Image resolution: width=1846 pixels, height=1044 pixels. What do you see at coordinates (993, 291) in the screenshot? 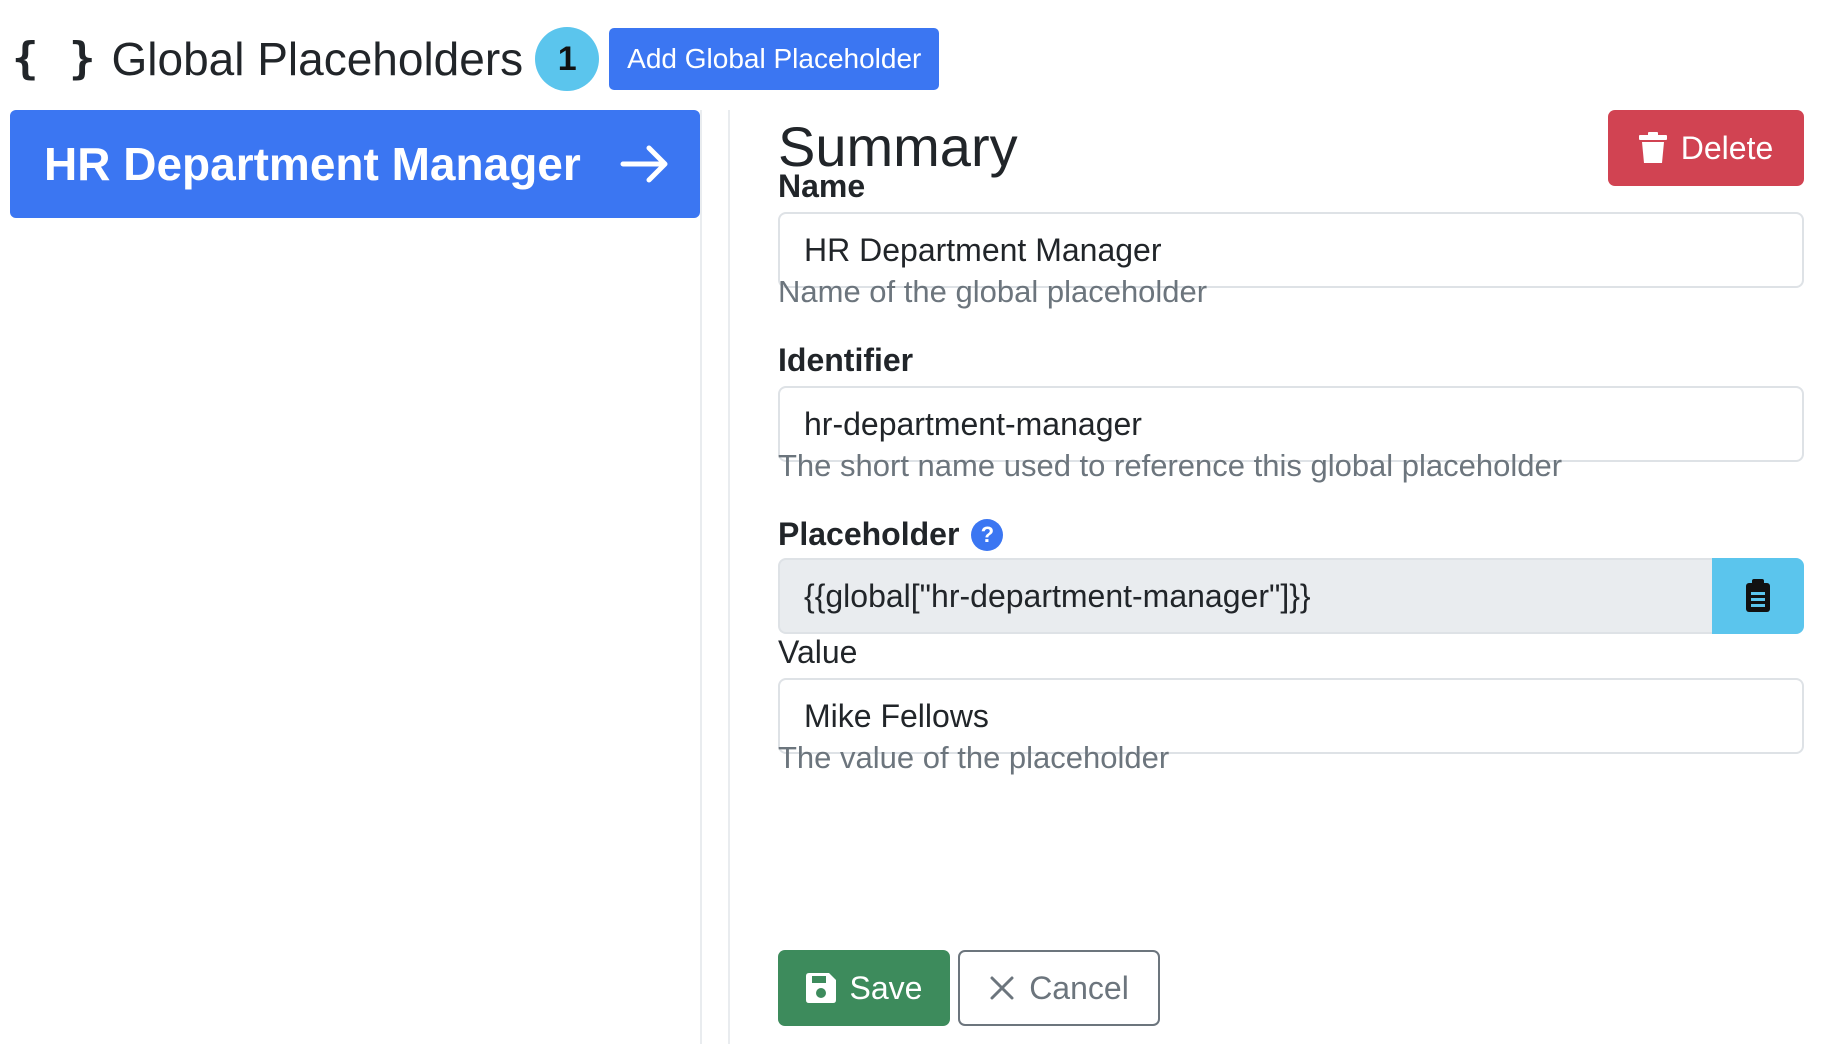
I see `name-help-text: Name of the global placeholder` at bounding box center [993, 291].